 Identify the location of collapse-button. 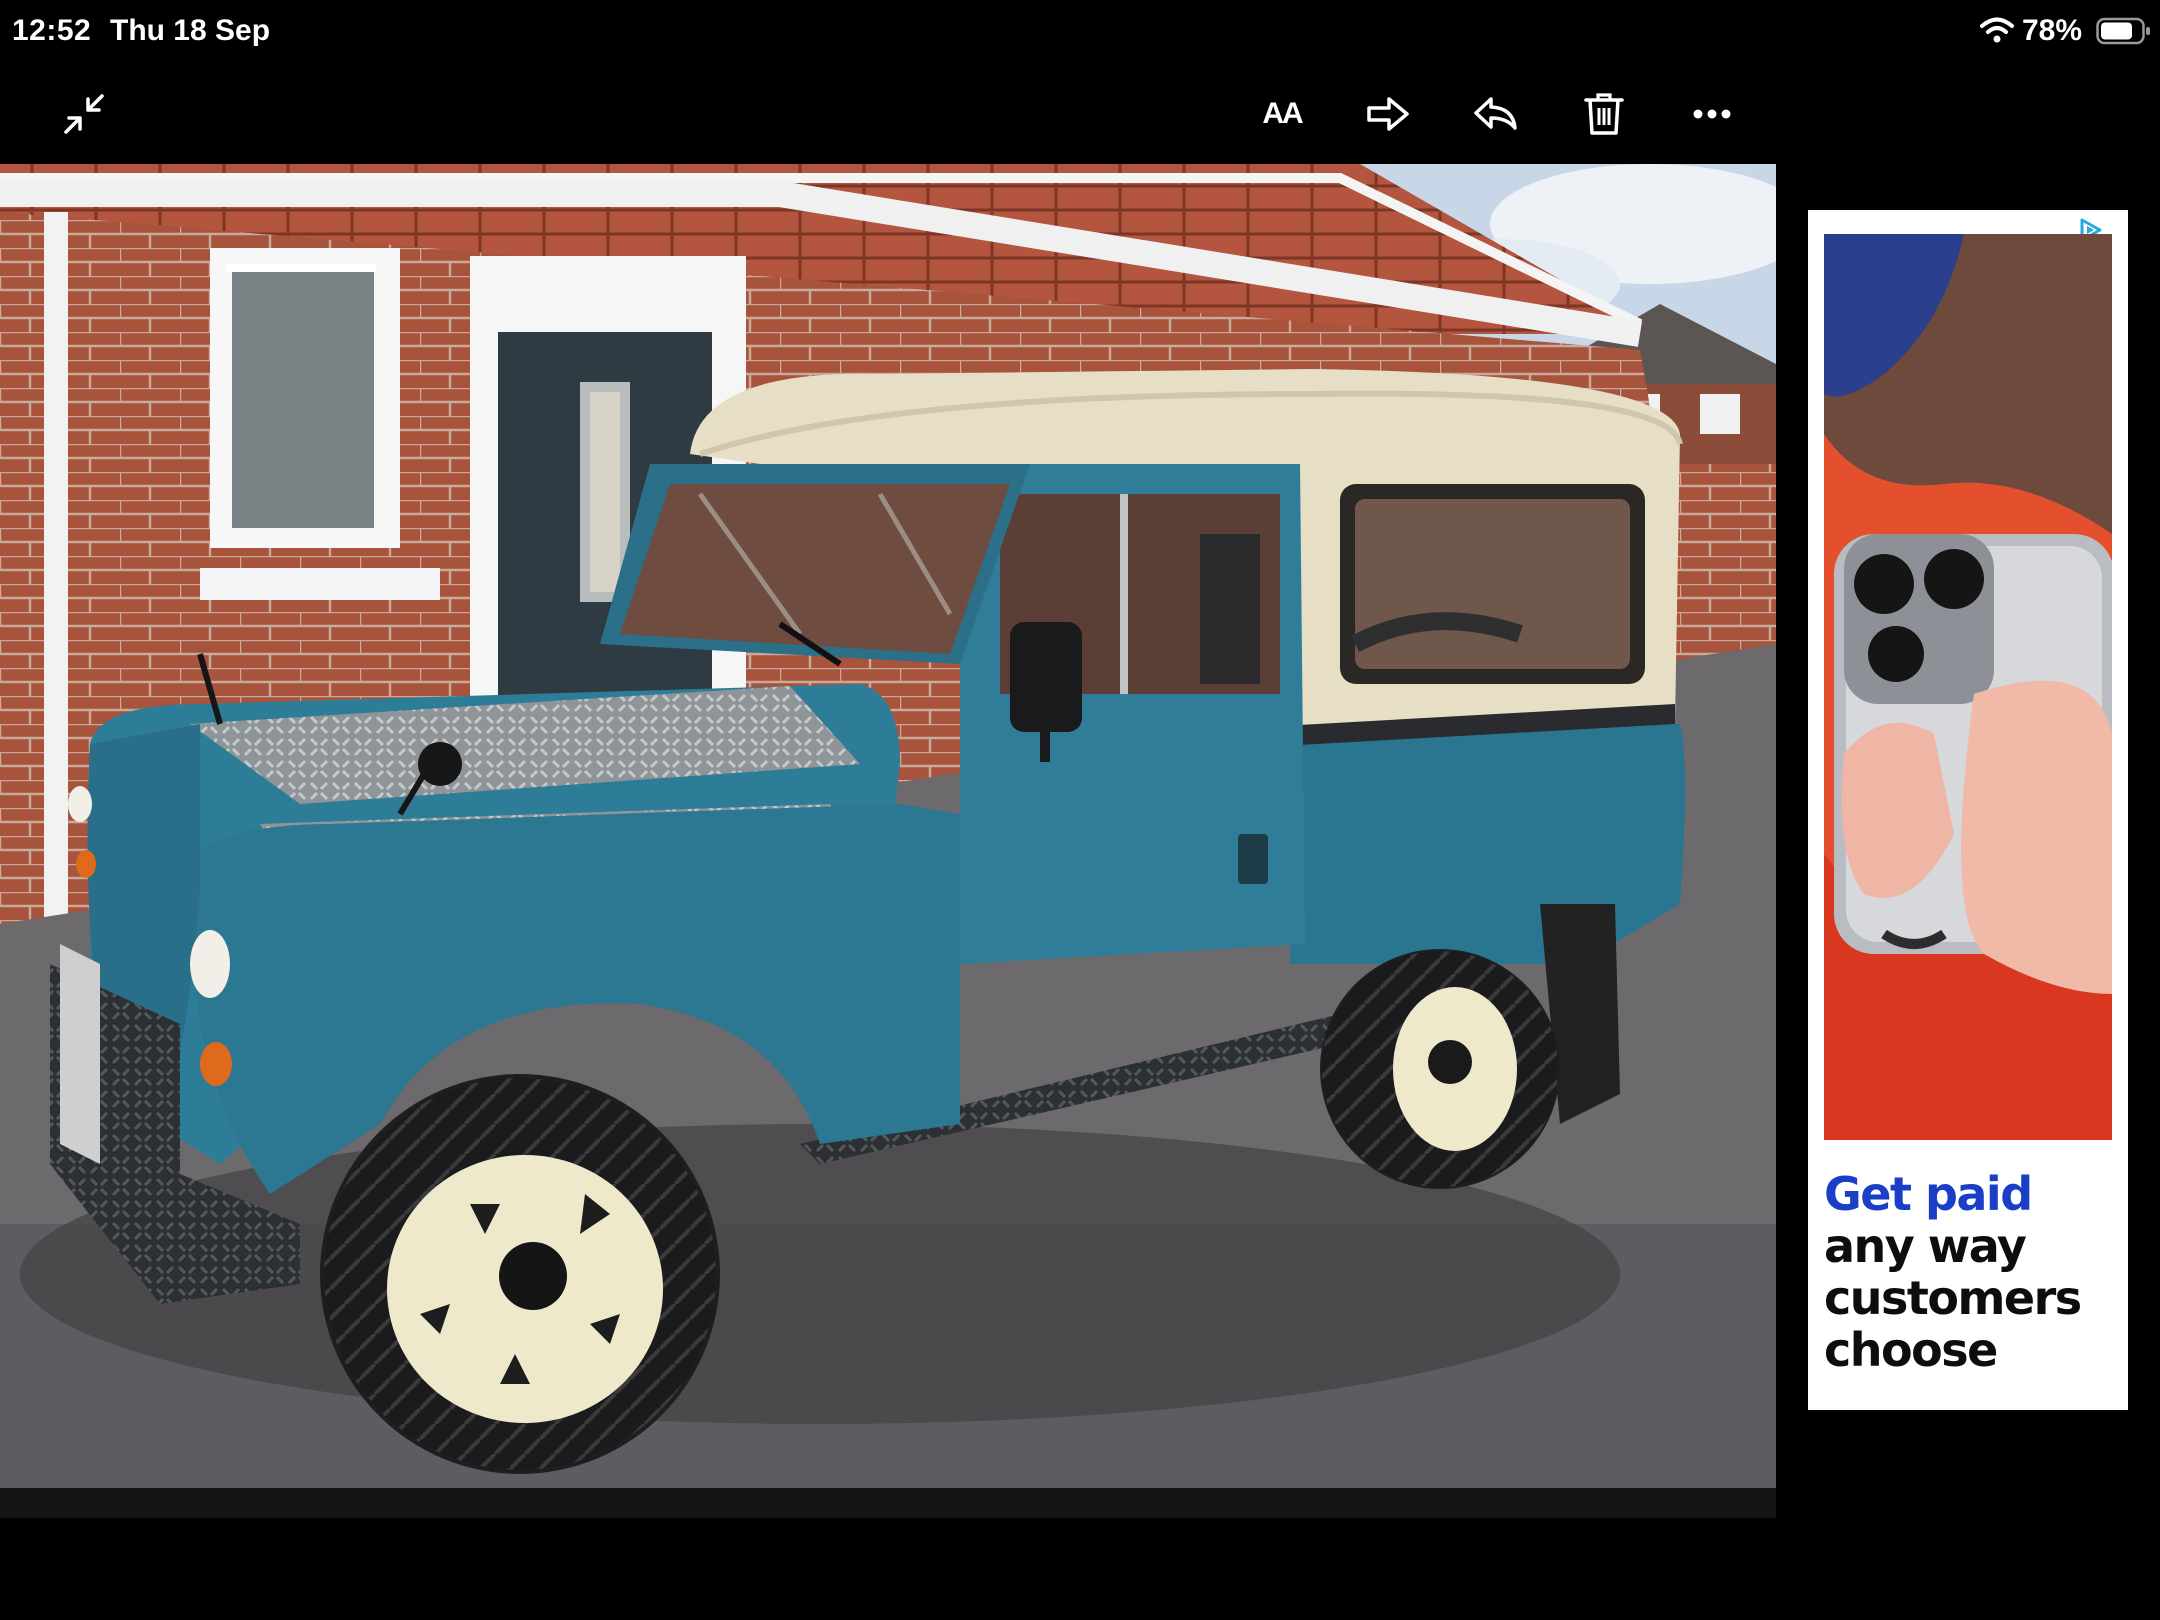
(84, 114).